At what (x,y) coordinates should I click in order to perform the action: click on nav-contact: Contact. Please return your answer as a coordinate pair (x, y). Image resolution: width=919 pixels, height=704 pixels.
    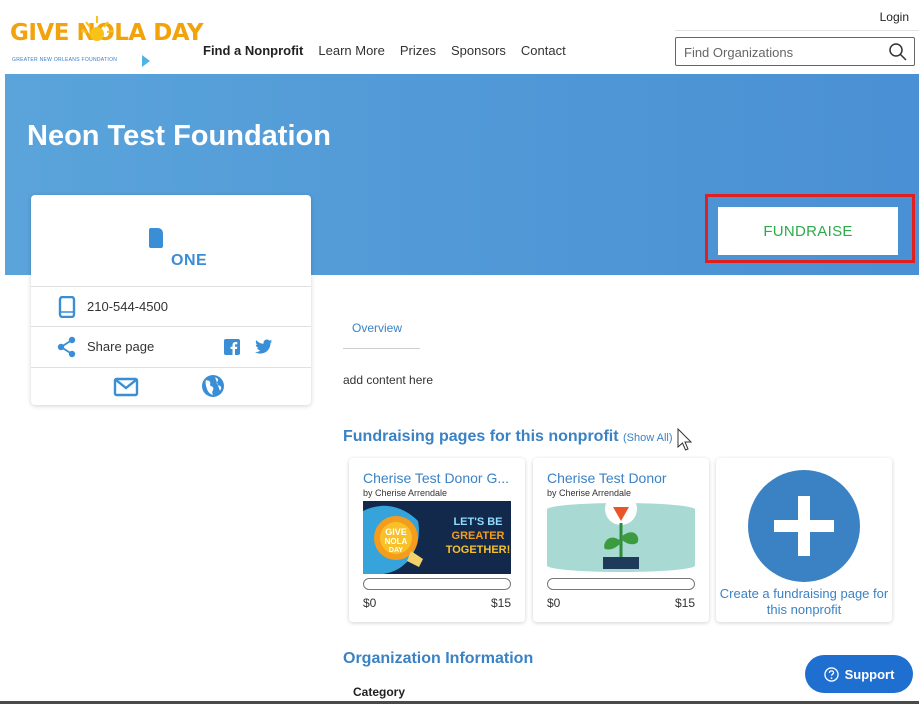
    Looking at the image, I should click on (543, 50).